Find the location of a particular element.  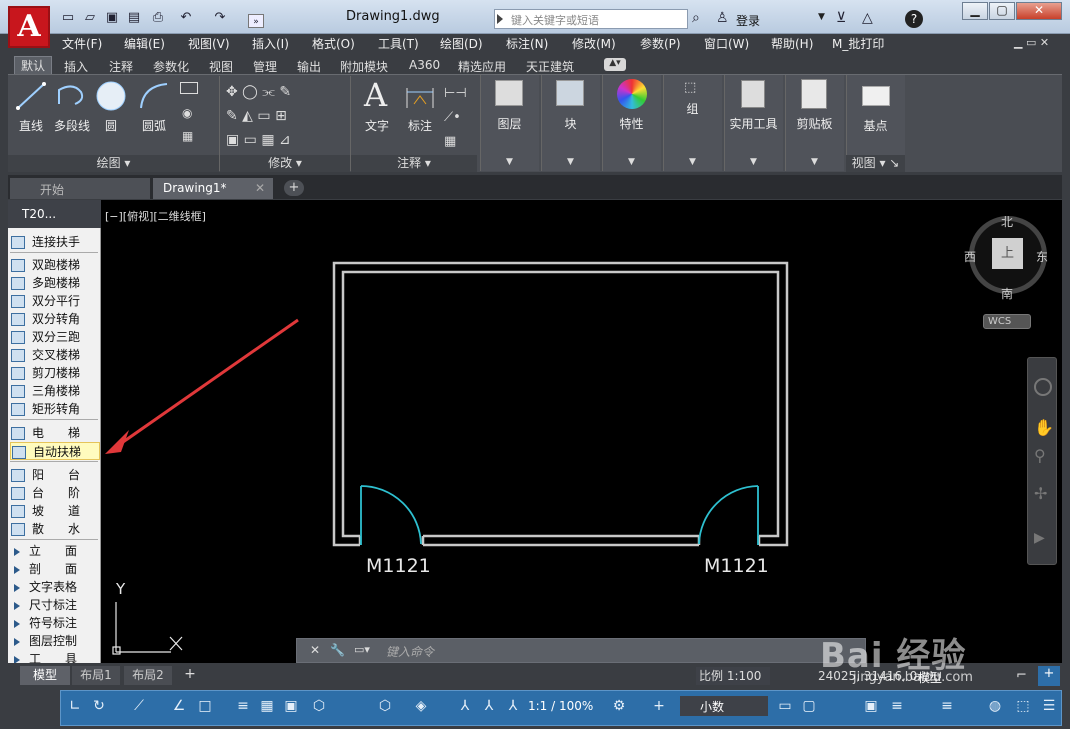

tab-manage: 管理 is located at coordinates (265, 66).